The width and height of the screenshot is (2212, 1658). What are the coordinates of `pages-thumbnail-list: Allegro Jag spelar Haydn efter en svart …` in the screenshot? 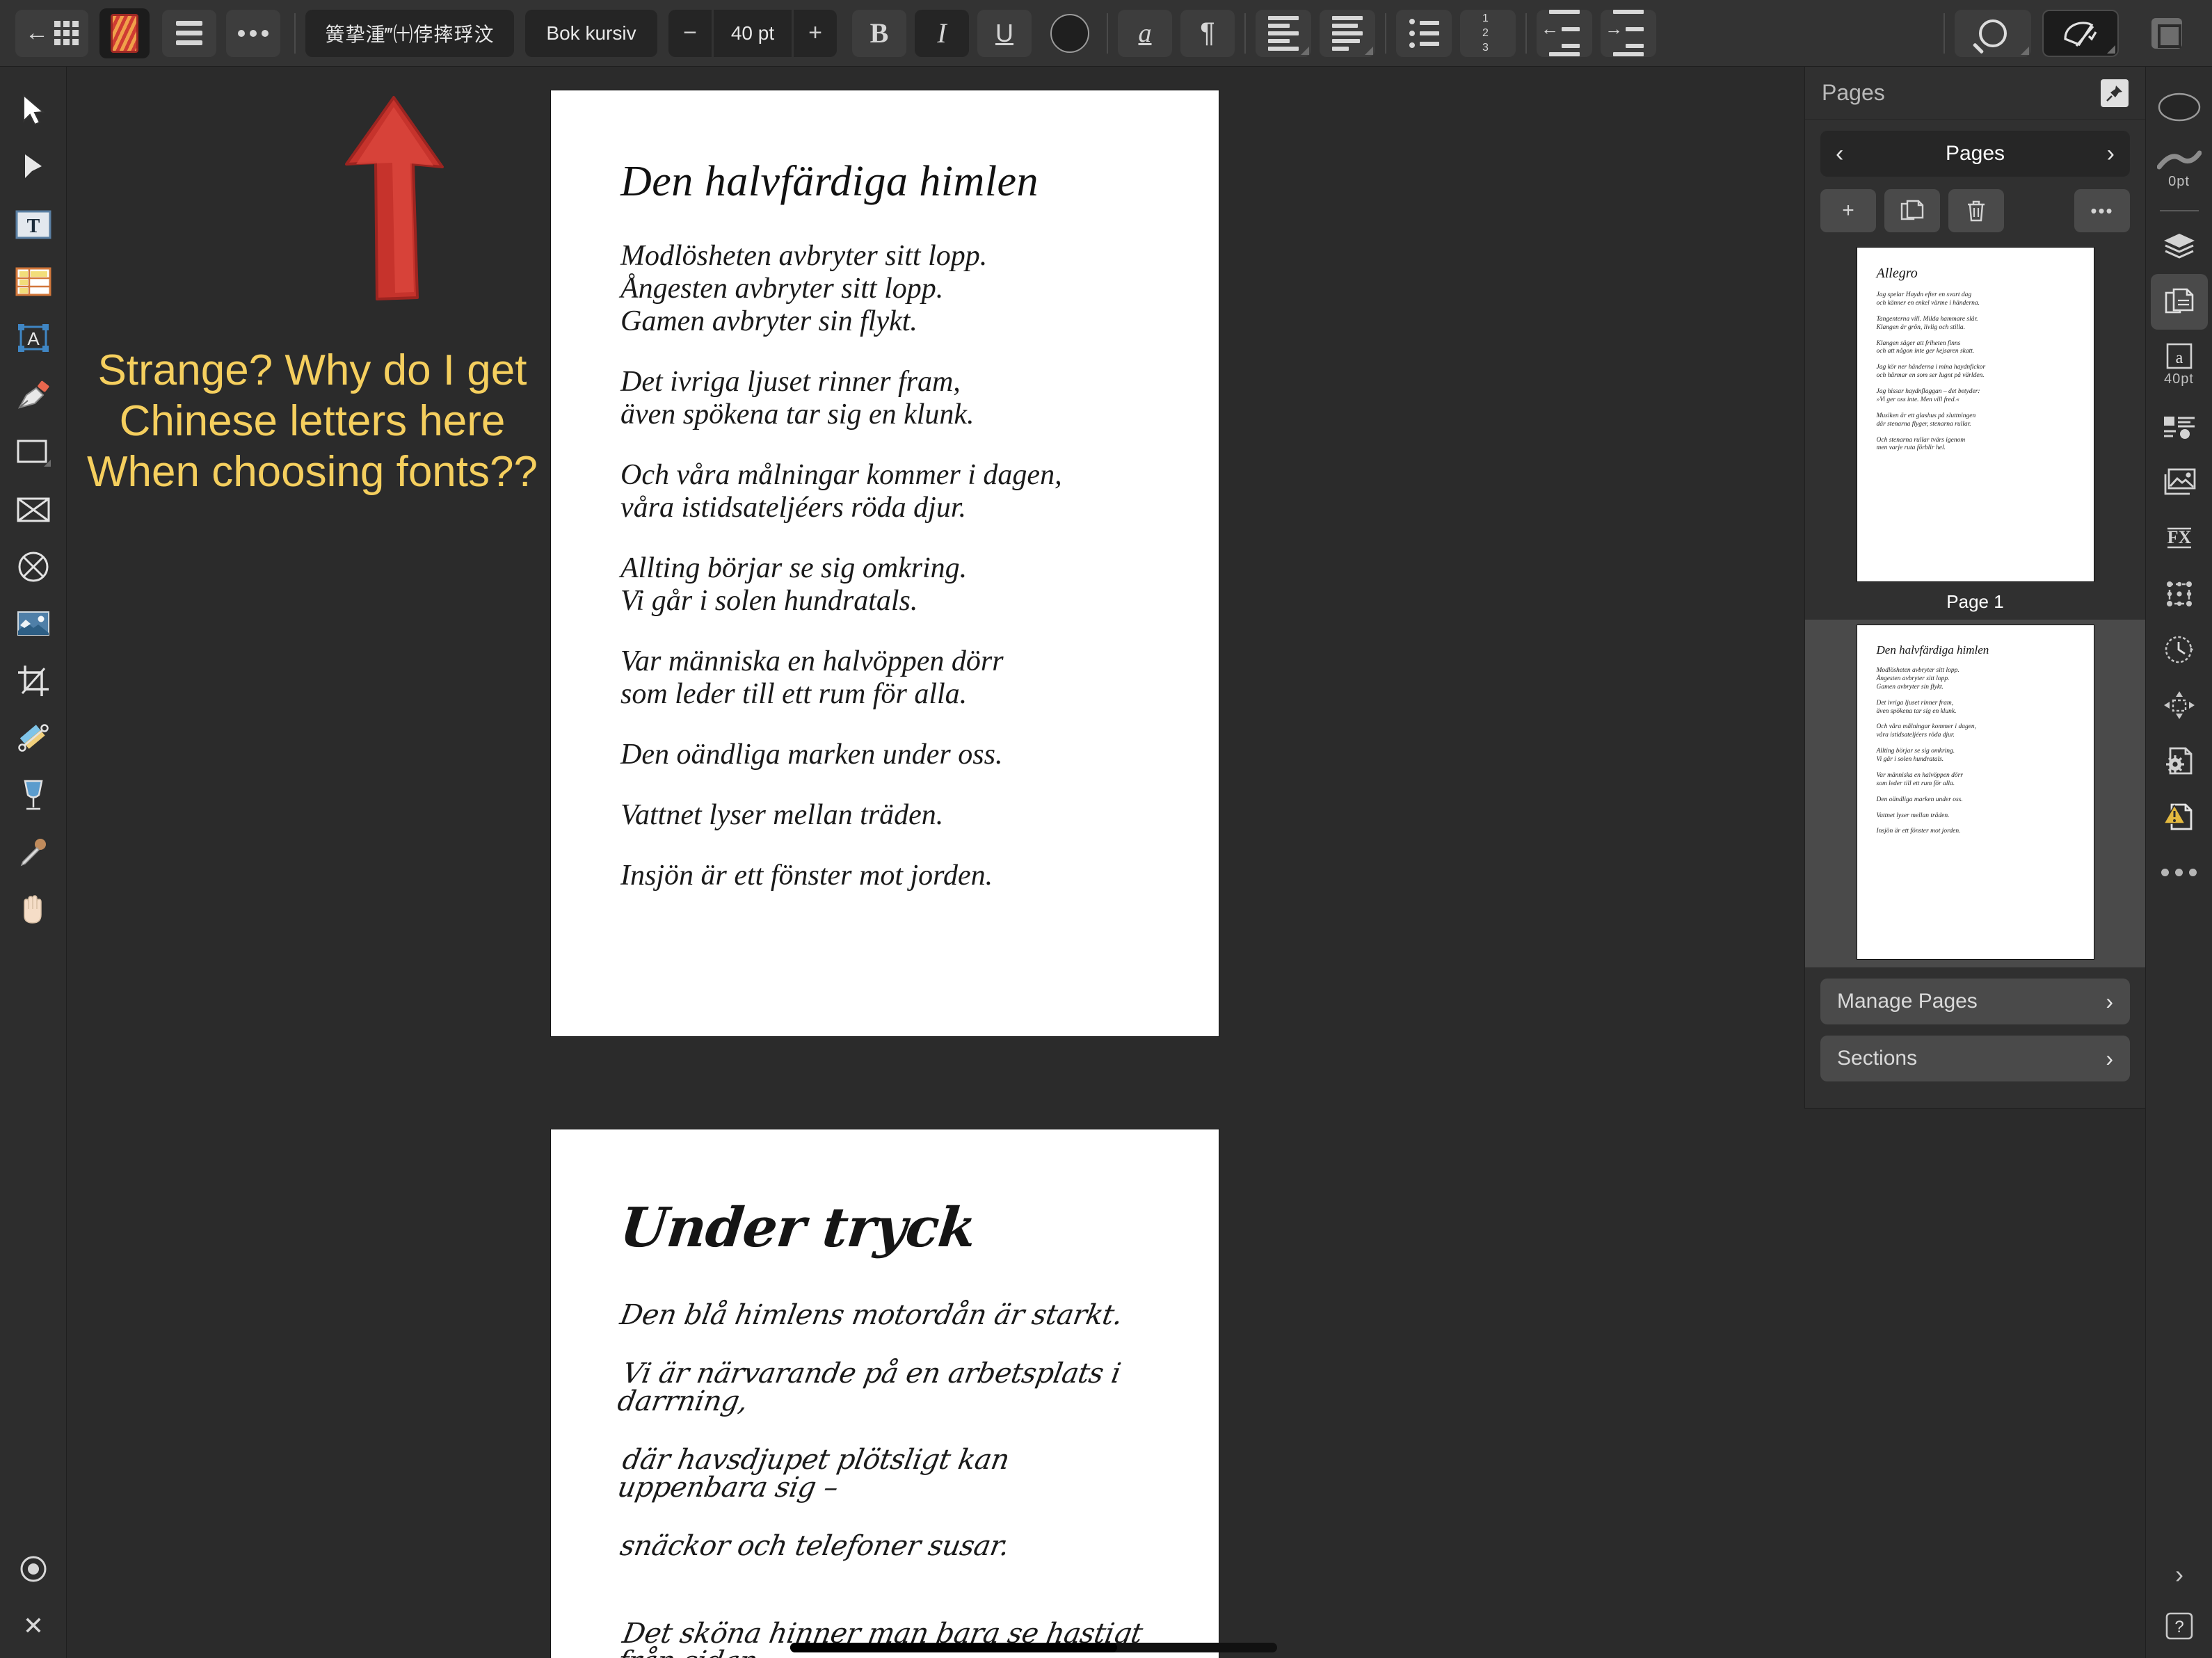 It's located at (1975, 607).